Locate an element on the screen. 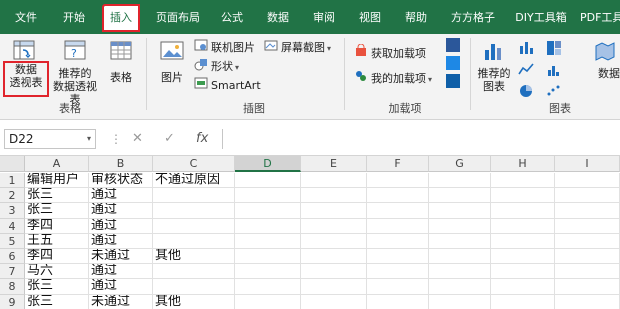 The width and height of the screenshot is (620, 309). column-header-g: G is located at coordinates (460, 164).